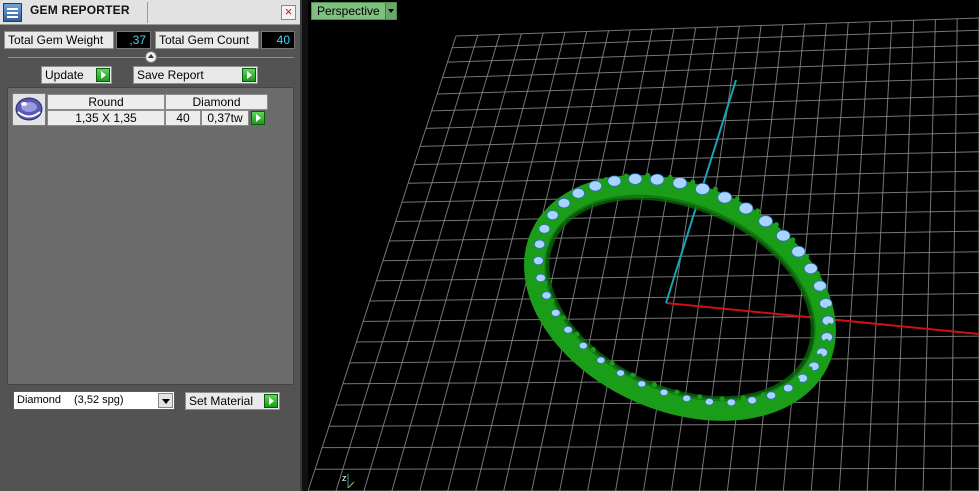 This screenshot has height=491, width=979. Describe the element at coordinates (207, 40) in the screenshot. I see `total-gem-count-label: Total Gem Count` at that location.